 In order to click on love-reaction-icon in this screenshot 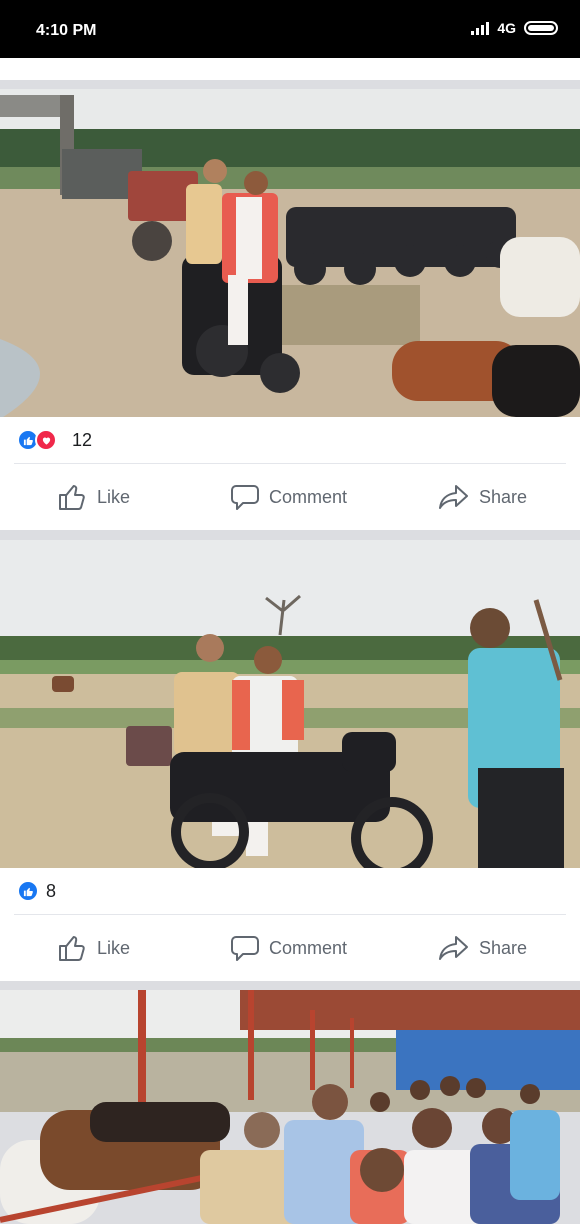, I will do `click(46, 440)`.